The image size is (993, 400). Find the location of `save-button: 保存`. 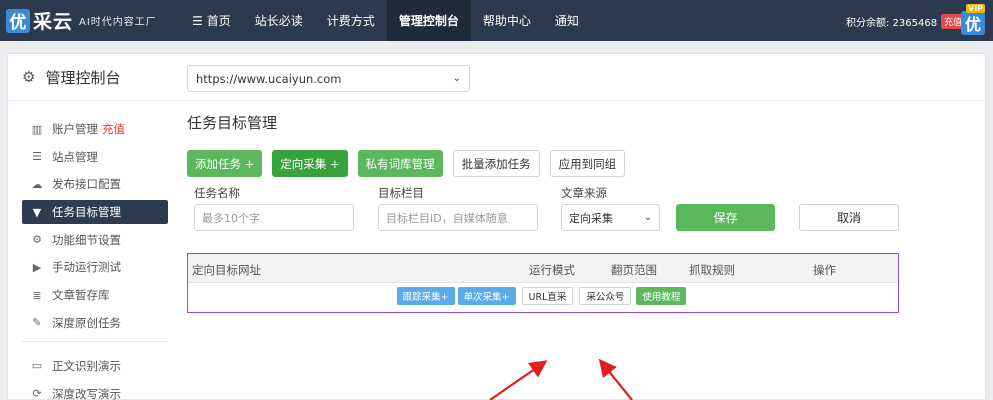

save-button: 保存 is located at coordinates (725, 217).